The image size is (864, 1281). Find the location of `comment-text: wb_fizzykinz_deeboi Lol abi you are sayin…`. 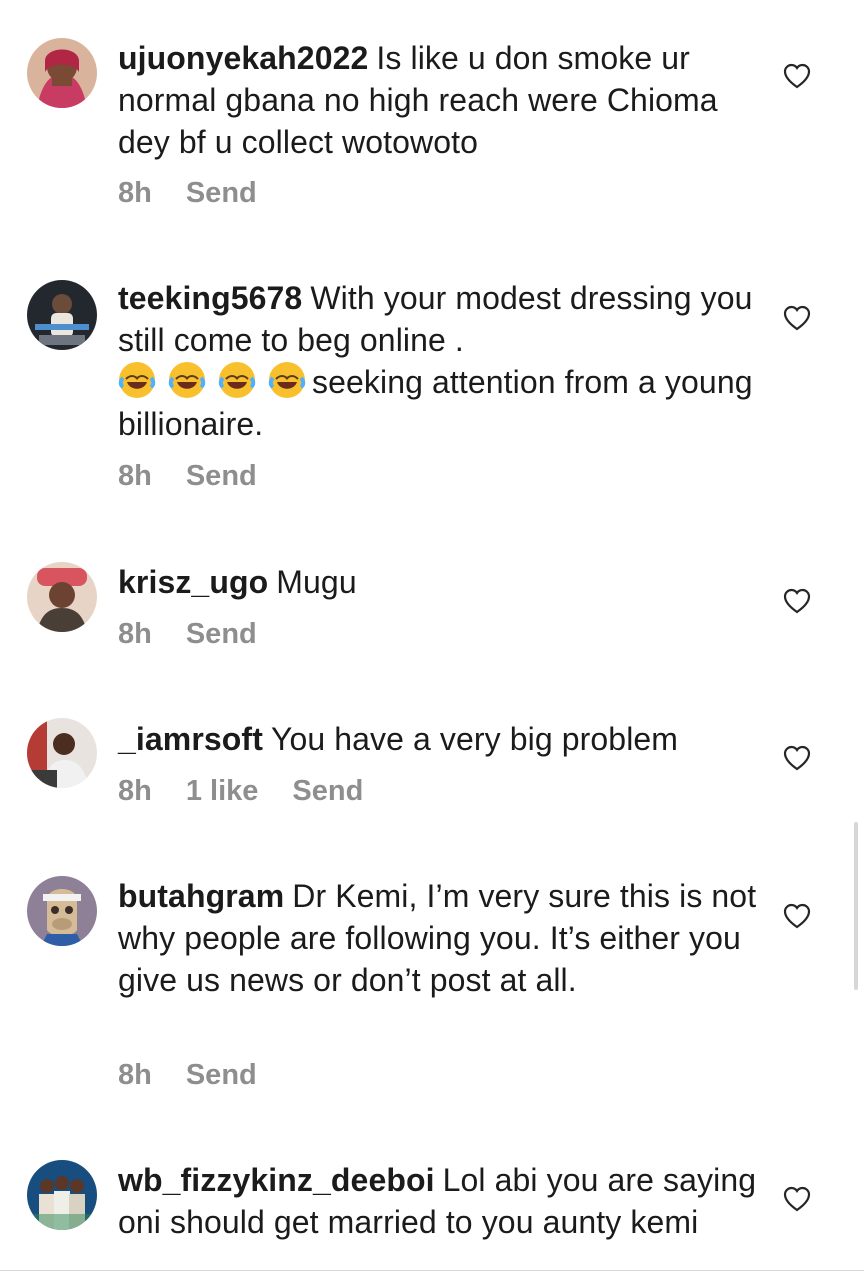

comment-text: wb_fizzykinz_deeboi Lol abi you are sayin… is located at coordinates (438, 1201).